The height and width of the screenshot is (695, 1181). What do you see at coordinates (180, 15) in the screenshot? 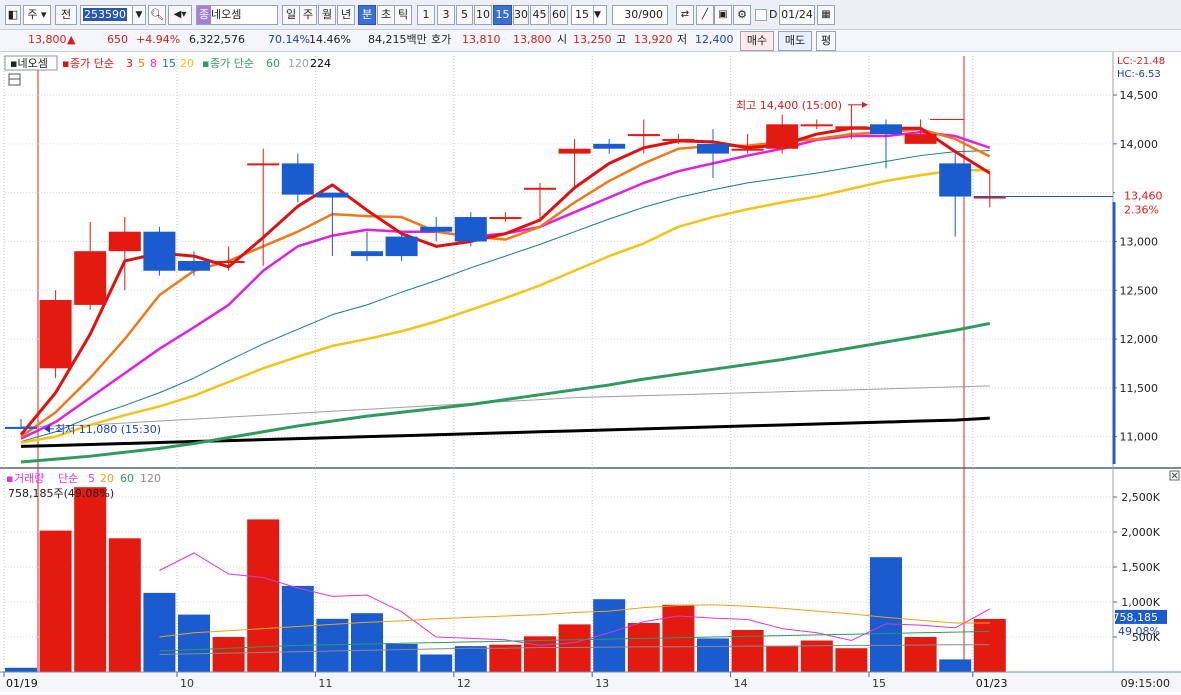
I see `speaker-icon: ◀▾` at bounding box center [180, 15].